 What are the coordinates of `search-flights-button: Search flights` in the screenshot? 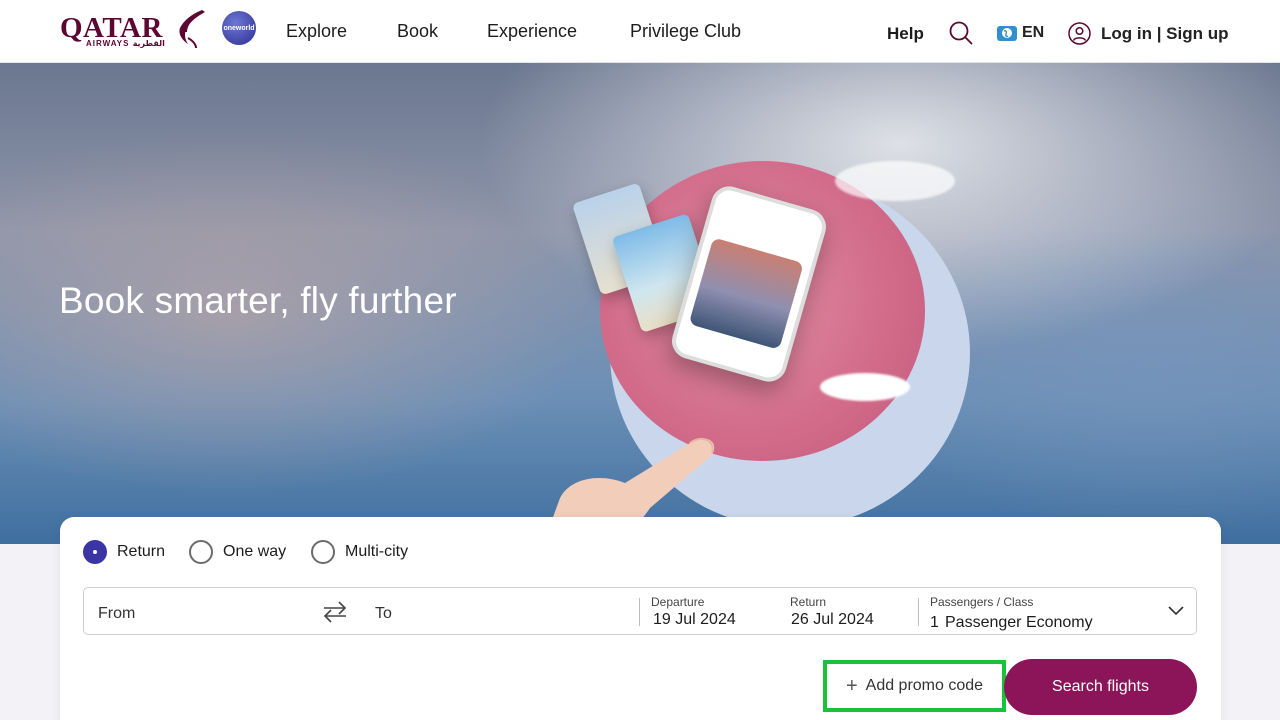 It's located at (1100, 687).